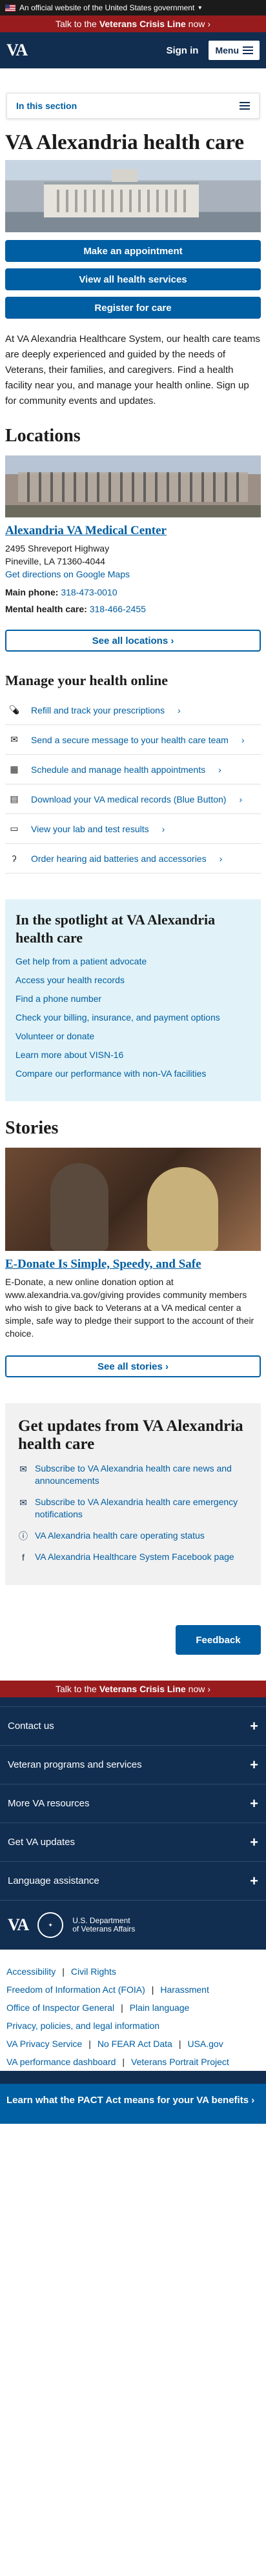  I want to click on facebook-icon: f, so click(23, 1557).